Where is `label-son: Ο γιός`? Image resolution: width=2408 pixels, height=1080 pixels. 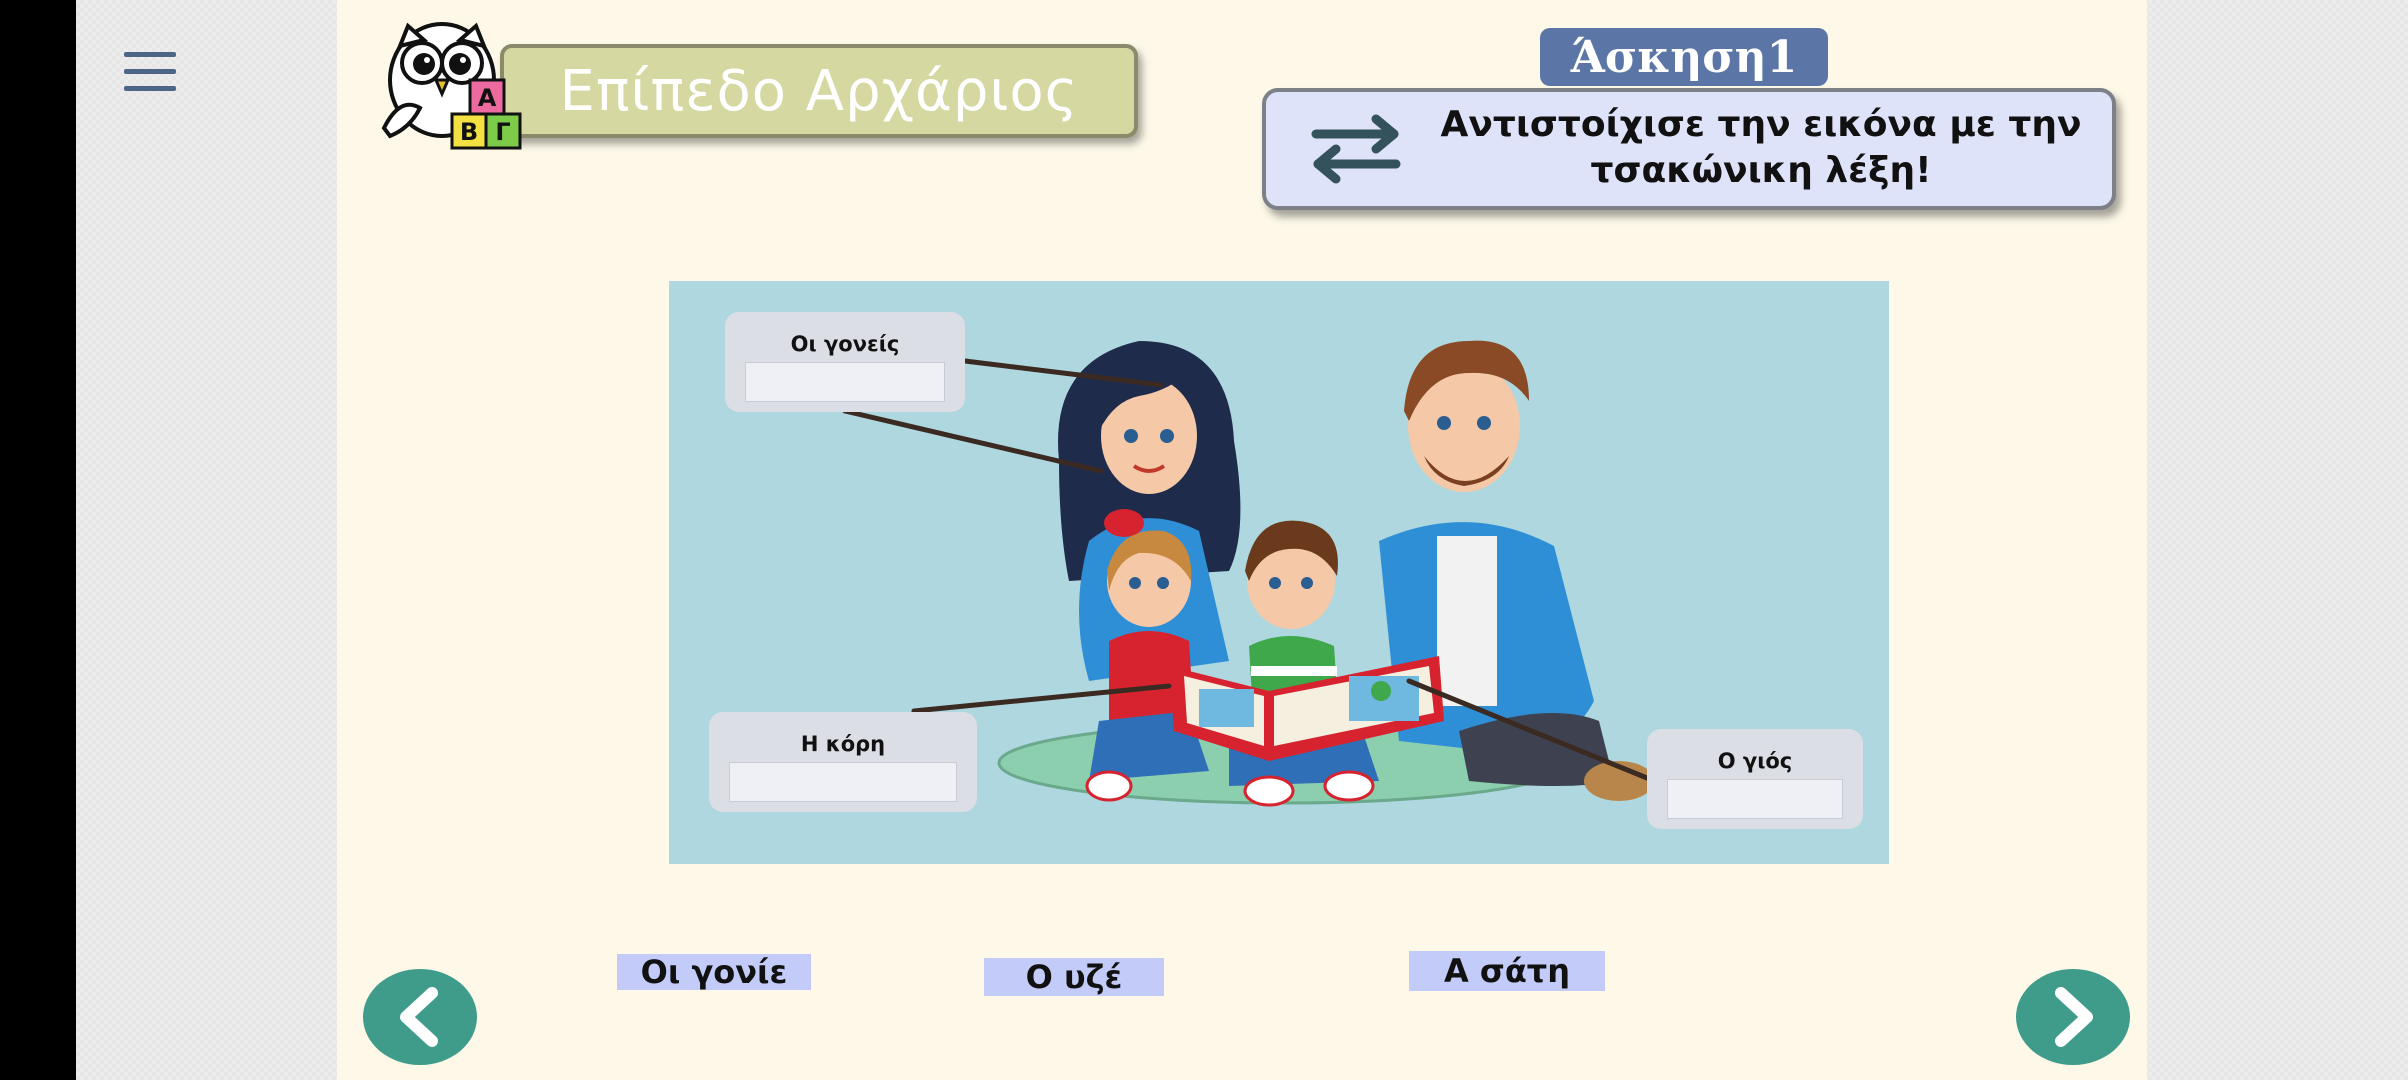
label-son: Ο γιός is located at coordinates (1755, 779).